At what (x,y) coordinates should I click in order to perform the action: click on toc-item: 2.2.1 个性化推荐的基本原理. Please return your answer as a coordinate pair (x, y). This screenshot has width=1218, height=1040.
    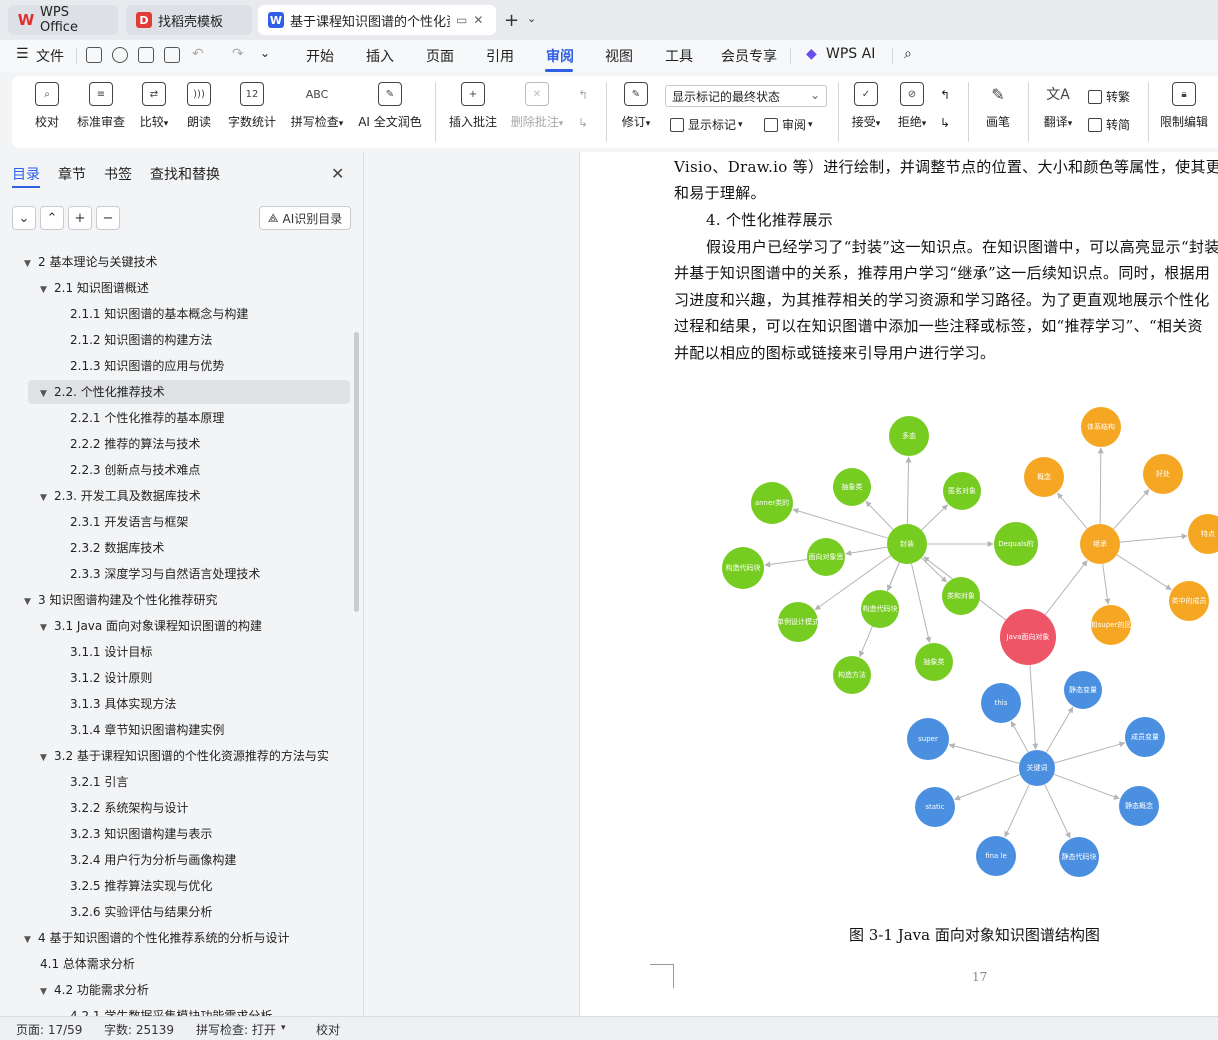
    Looking at the image, I should click on (165, 418).